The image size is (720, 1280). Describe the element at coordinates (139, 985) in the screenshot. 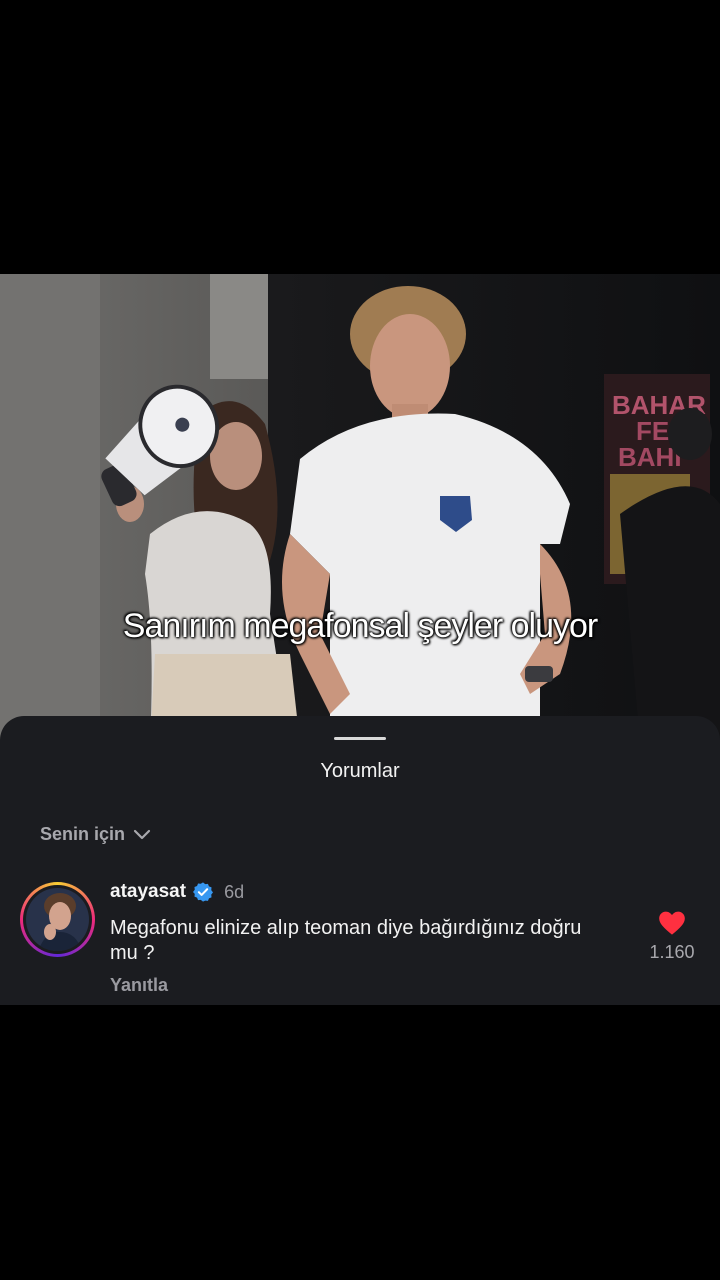

I see `reply-button: Yanıtla` at that location.